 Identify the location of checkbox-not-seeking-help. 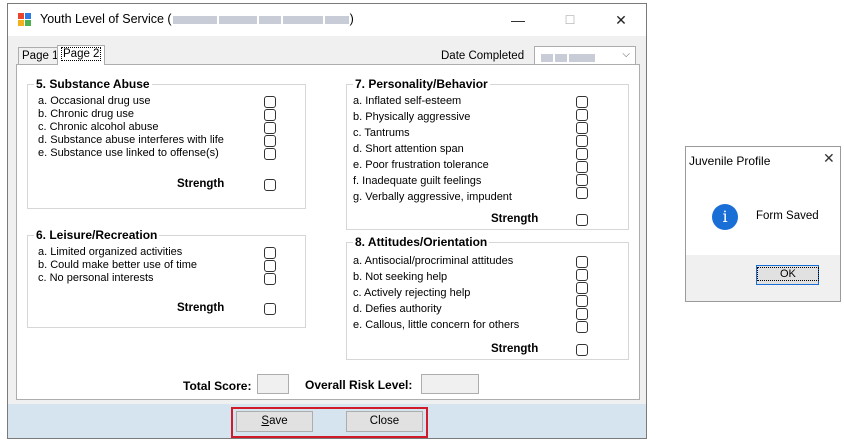
(582, 275).